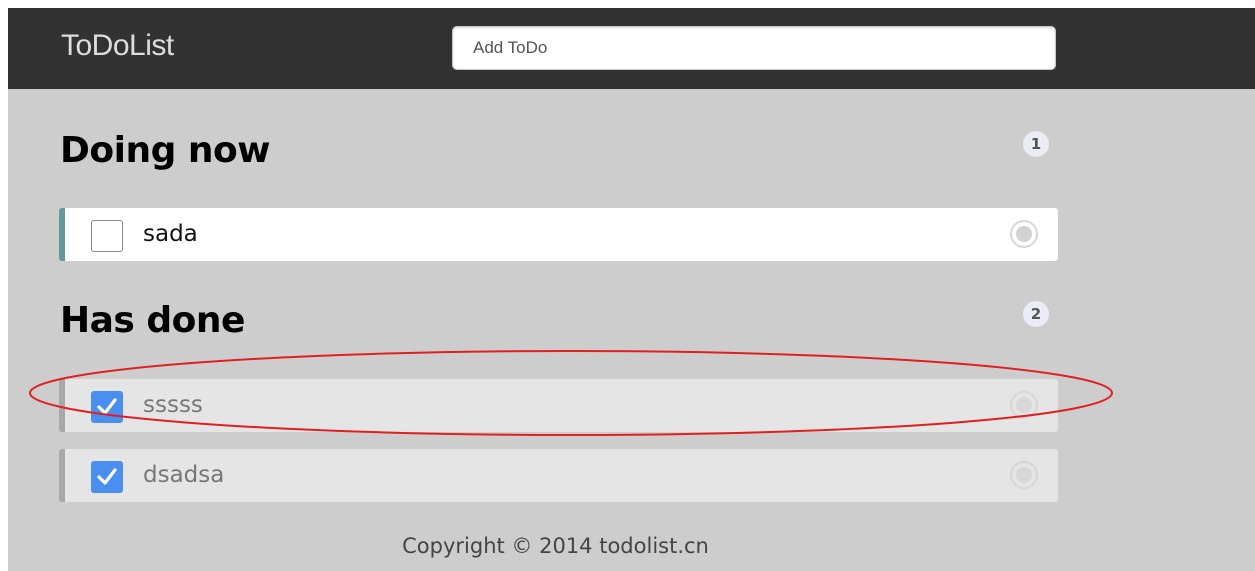 The width and height of the screenshot is (1255, 571). Describe the element at coordinates (152, 320) in the screenshot. I see `section-title-done: Has done` at that location.